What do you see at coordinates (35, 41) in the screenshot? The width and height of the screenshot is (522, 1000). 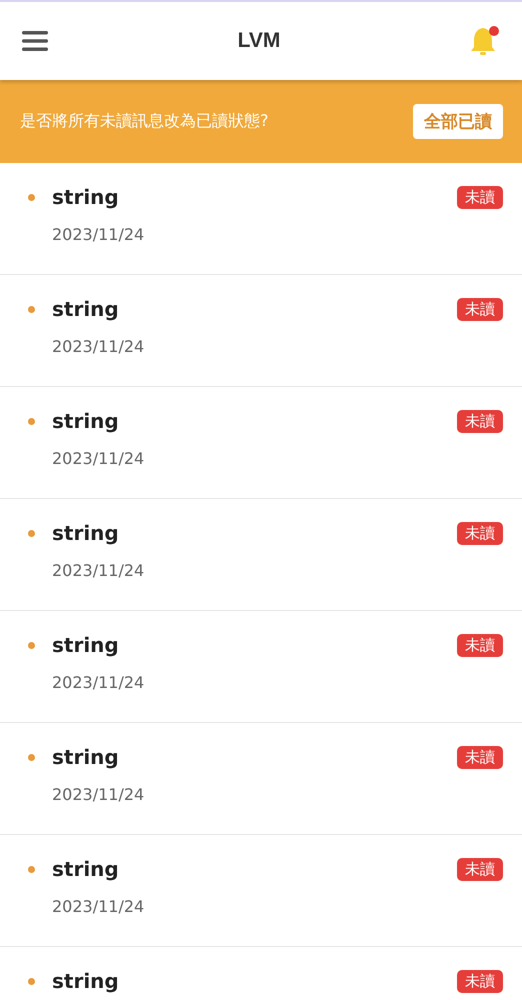 I see `menu-icon` at bounding box center [35, 41].